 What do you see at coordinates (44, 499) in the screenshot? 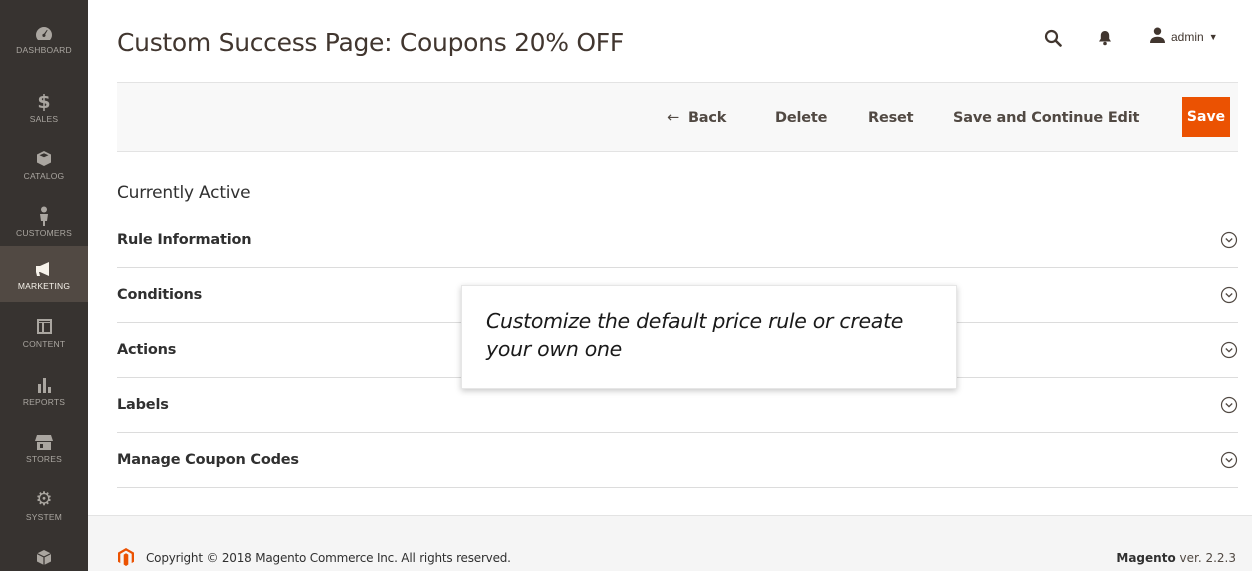
I see `gear-icon: ⚙` at bounding box center [44, 499].